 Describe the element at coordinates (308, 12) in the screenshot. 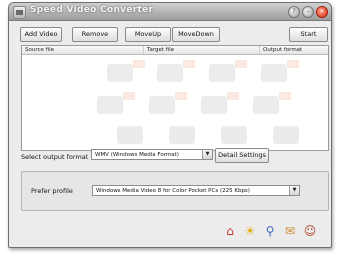

I see `minimize-icon: –` at that location.